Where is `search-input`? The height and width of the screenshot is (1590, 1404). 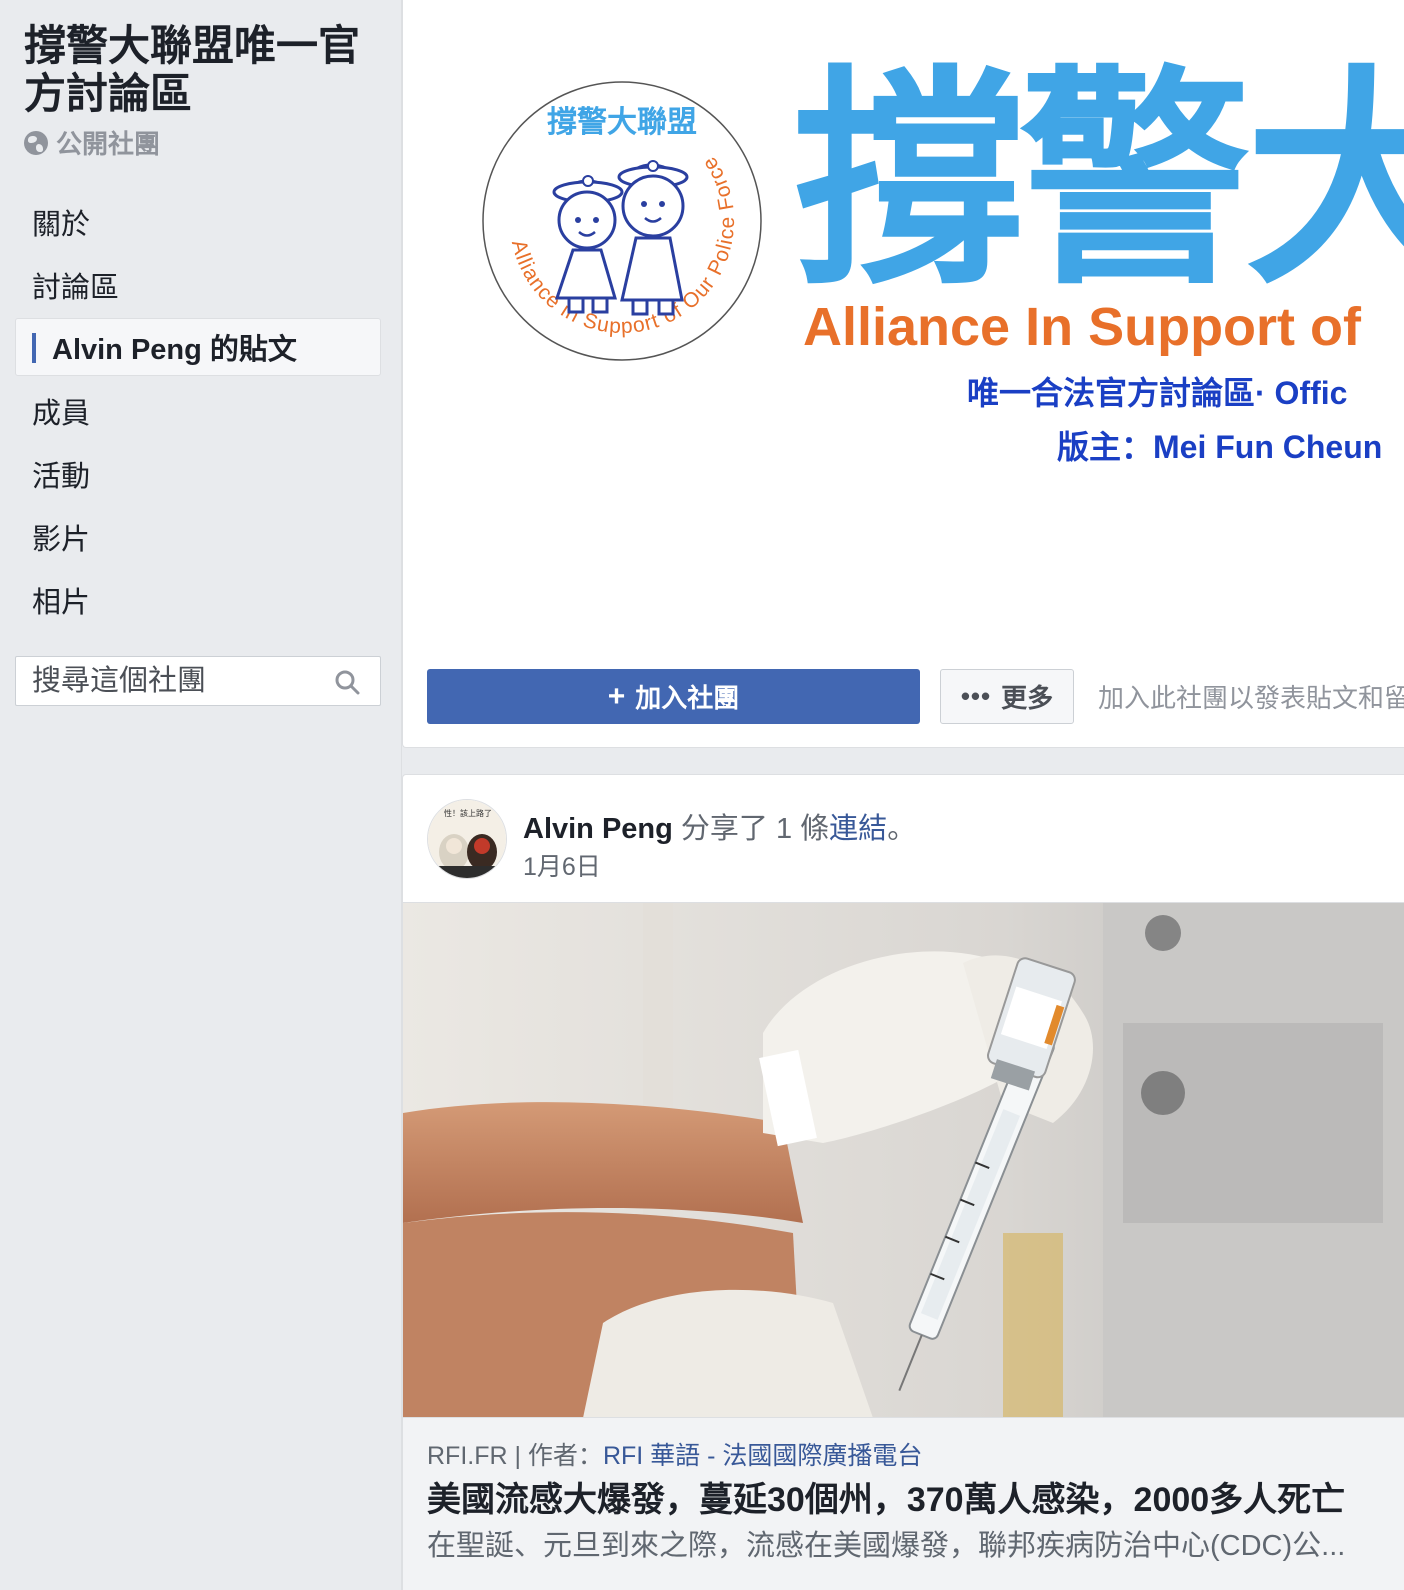 search-input is located at coordinates (177, 681).